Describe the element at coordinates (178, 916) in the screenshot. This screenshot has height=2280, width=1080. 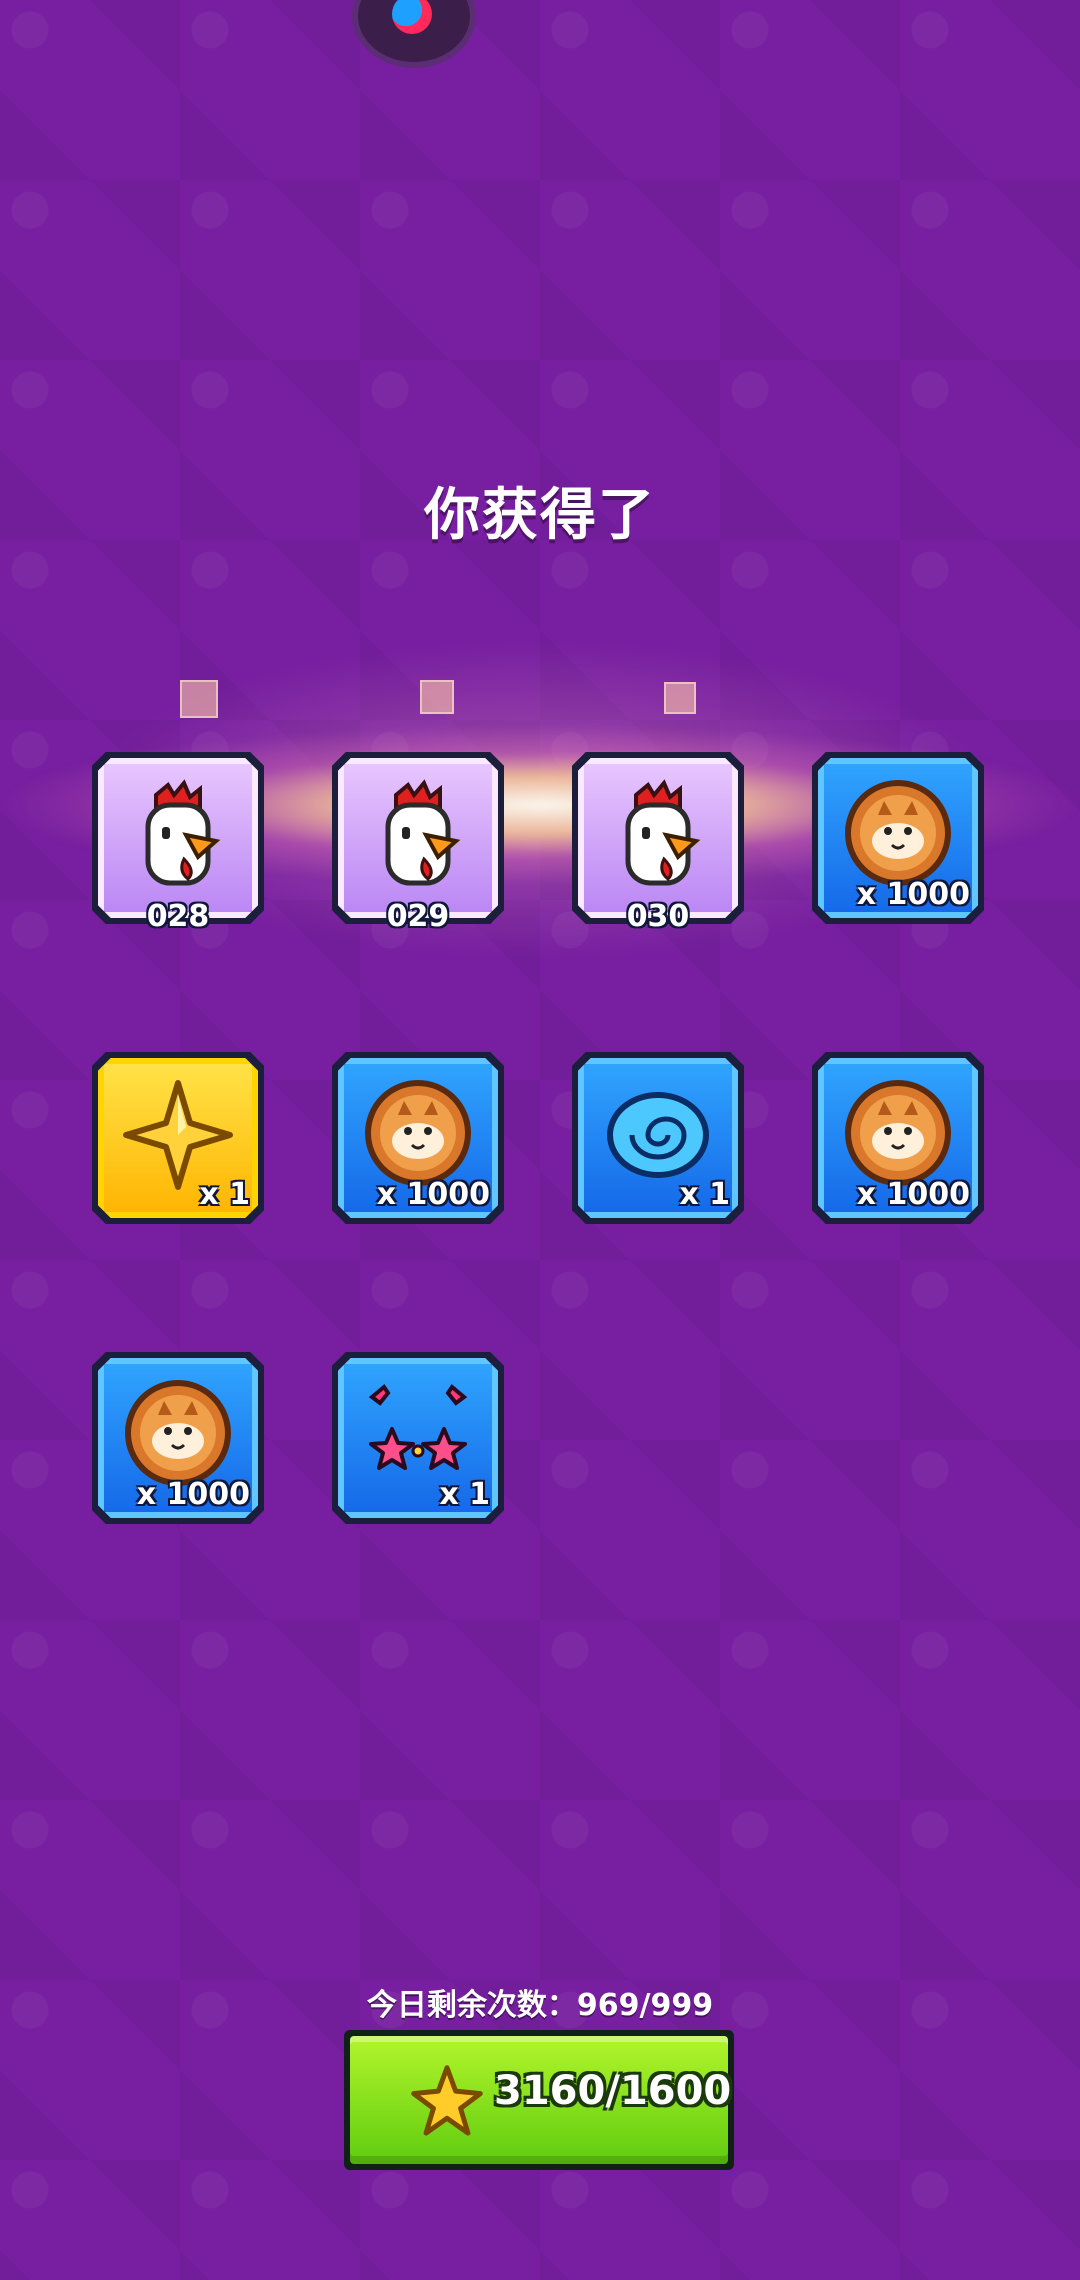
I see `reward-number: 028` at that location.